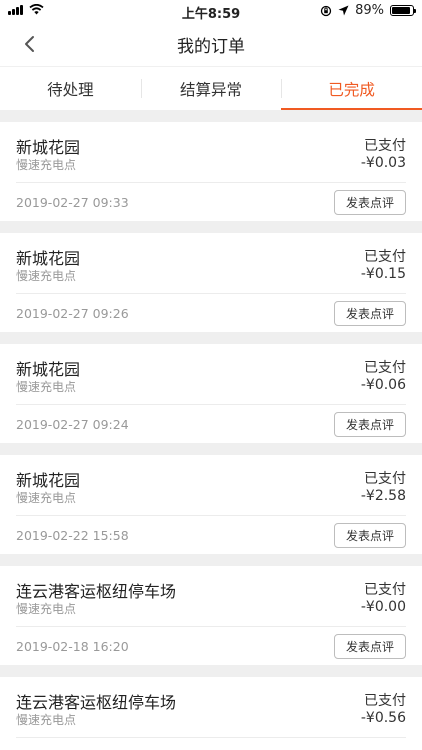 The image size is (422, 750). I want to click on order-card-header: 新城花园 慢速充电点 已支付 -¥2.58, so click(211, 485).